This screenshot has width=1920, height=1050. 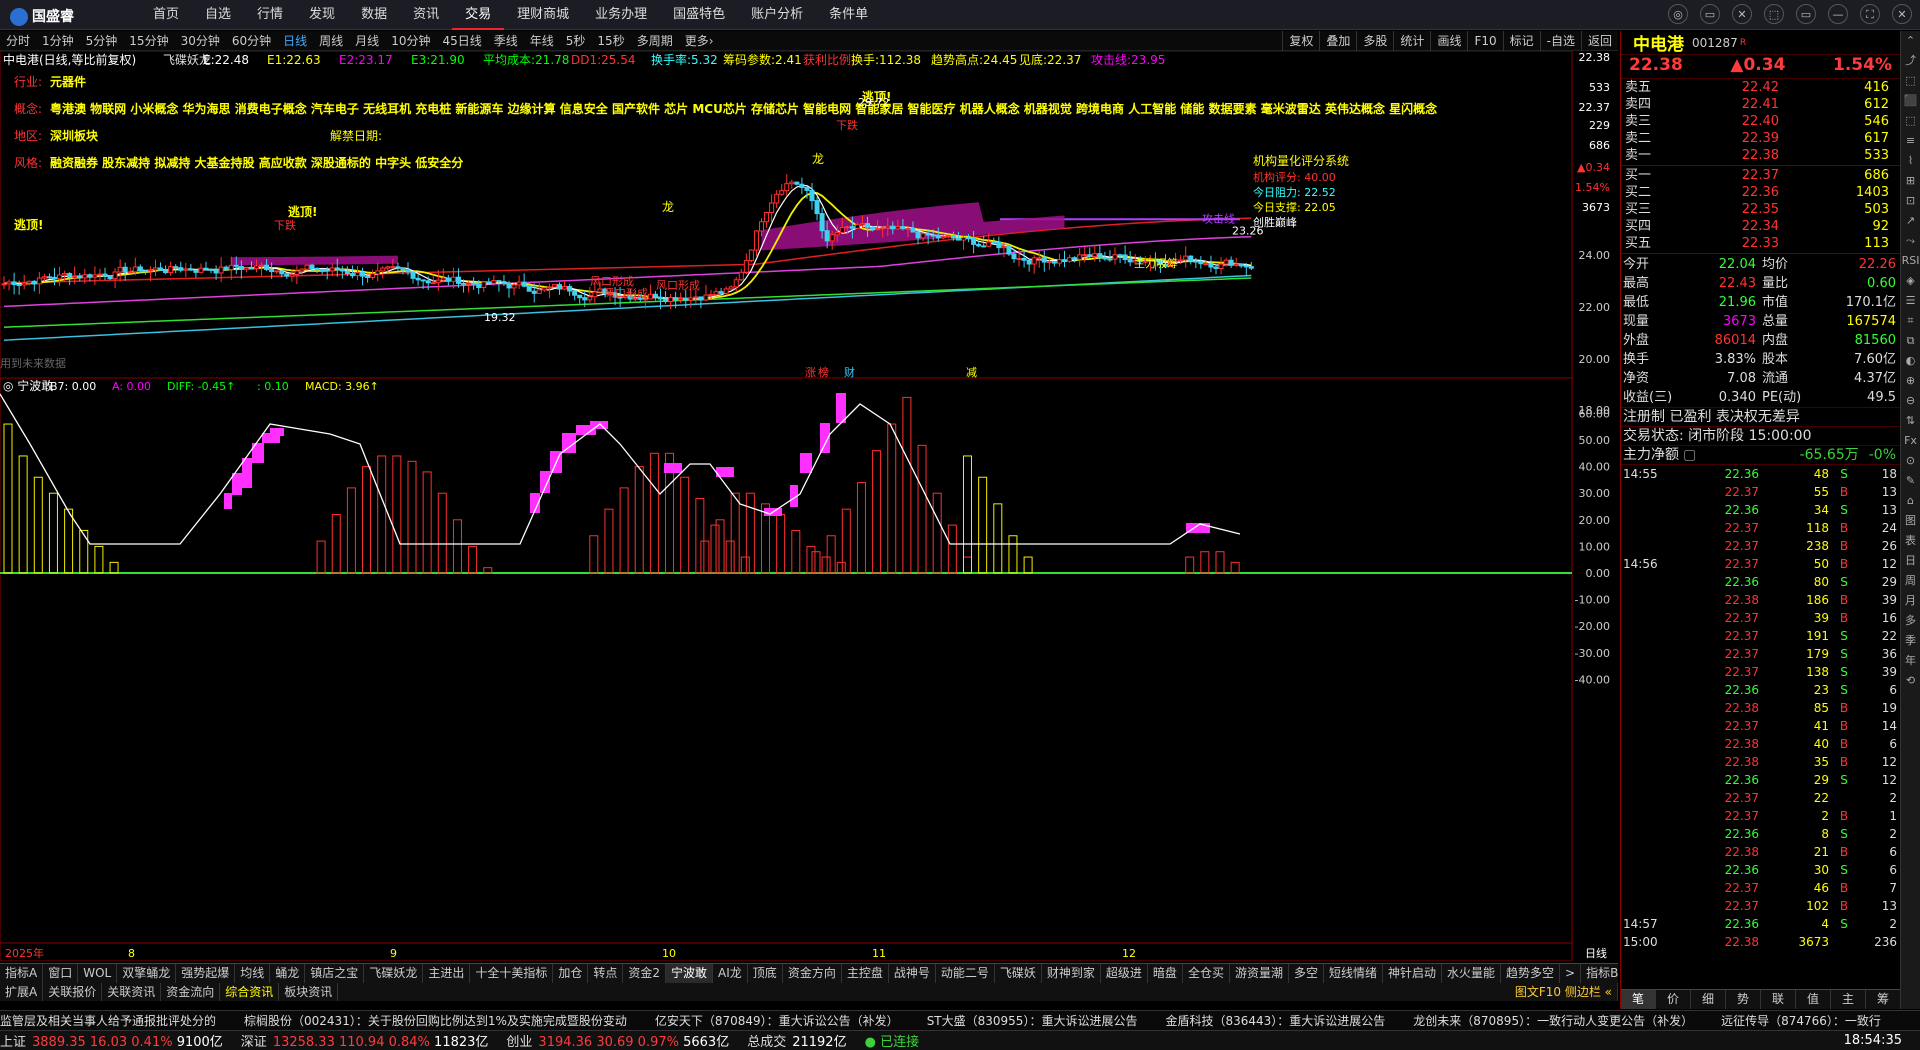 What do you see at coordinates (22, 973) in the screenshot?
I see `indicator-tab: 指标A` at bounding box center [22, 973].